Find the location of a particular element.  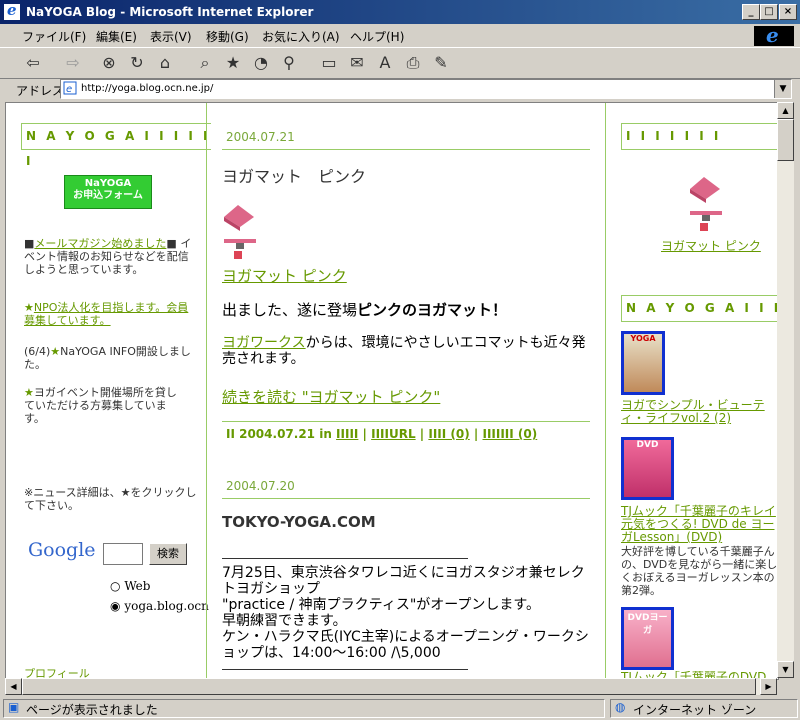

radio-site: ◉ yoga.blog.ocn.ne.jp is located at coordinates (160, 606).